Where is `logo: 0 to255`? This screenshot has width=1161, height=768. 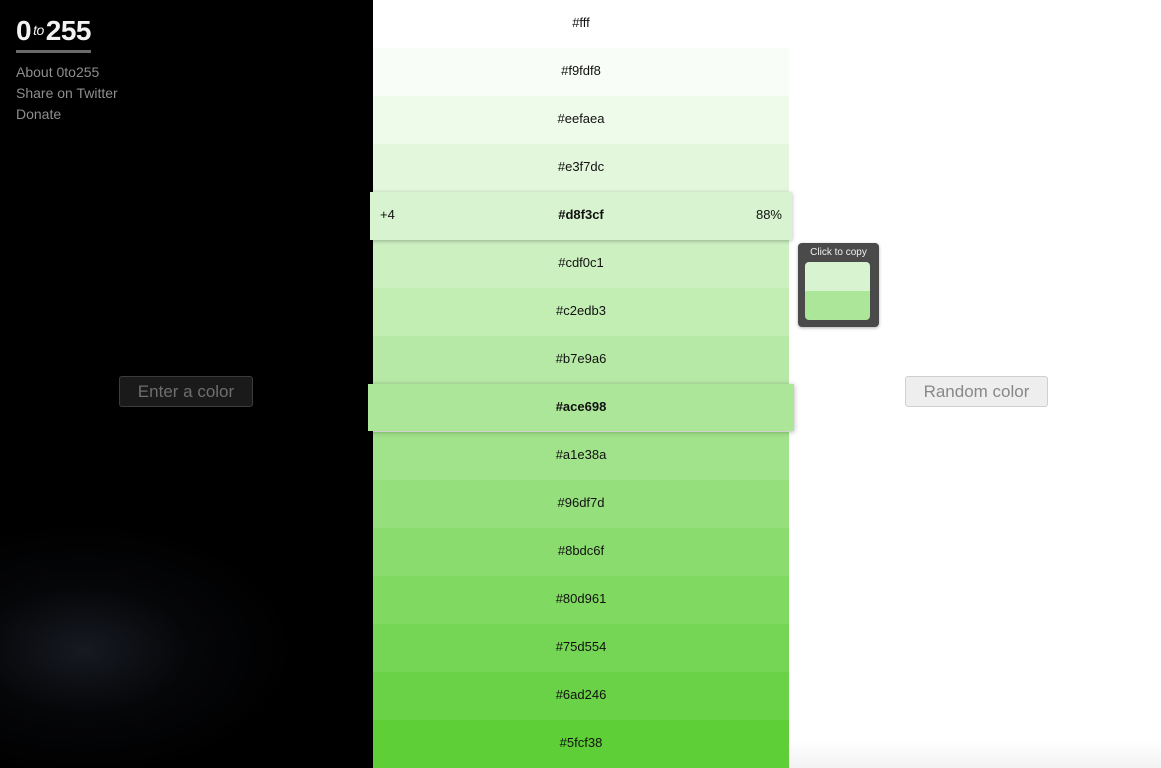
logo: 0 to255 is located at coordinates (53, 33).